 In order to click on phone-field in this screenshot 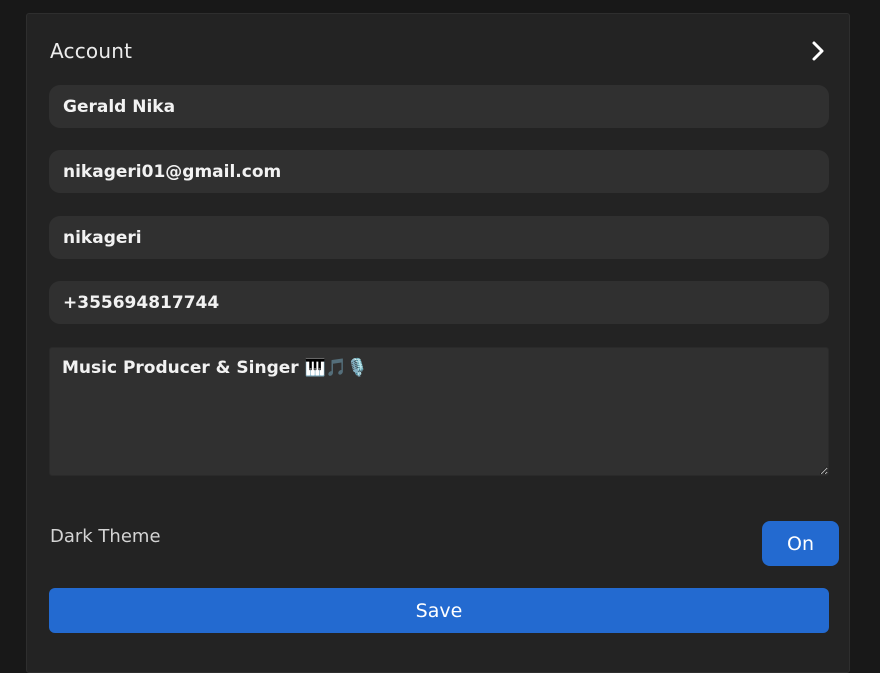, I will do `click(439, 302)`.